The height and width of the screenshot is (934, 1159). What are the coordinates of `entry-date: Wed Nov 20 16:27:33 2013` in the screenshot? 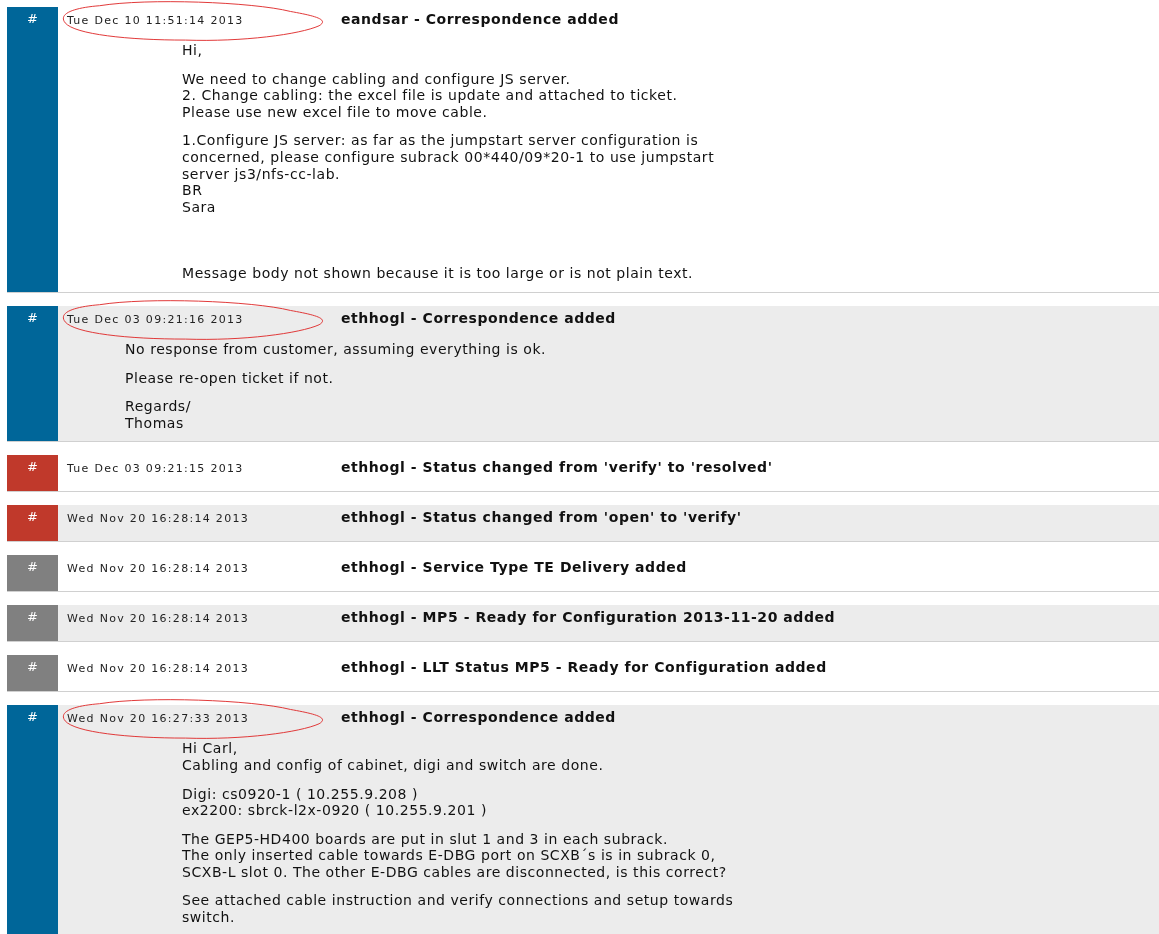 It's located at (159, 719).